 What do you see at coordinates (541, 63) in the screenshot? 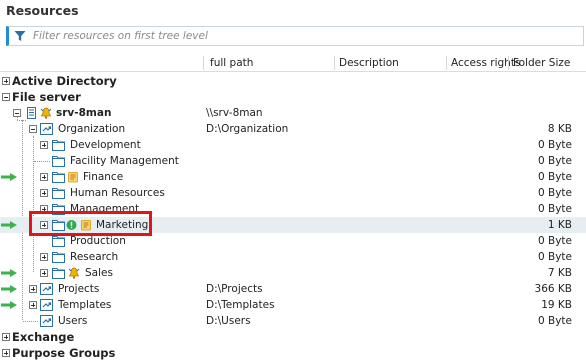
I see `column-header-size: Folder Size` at bounding box center [541, 63].